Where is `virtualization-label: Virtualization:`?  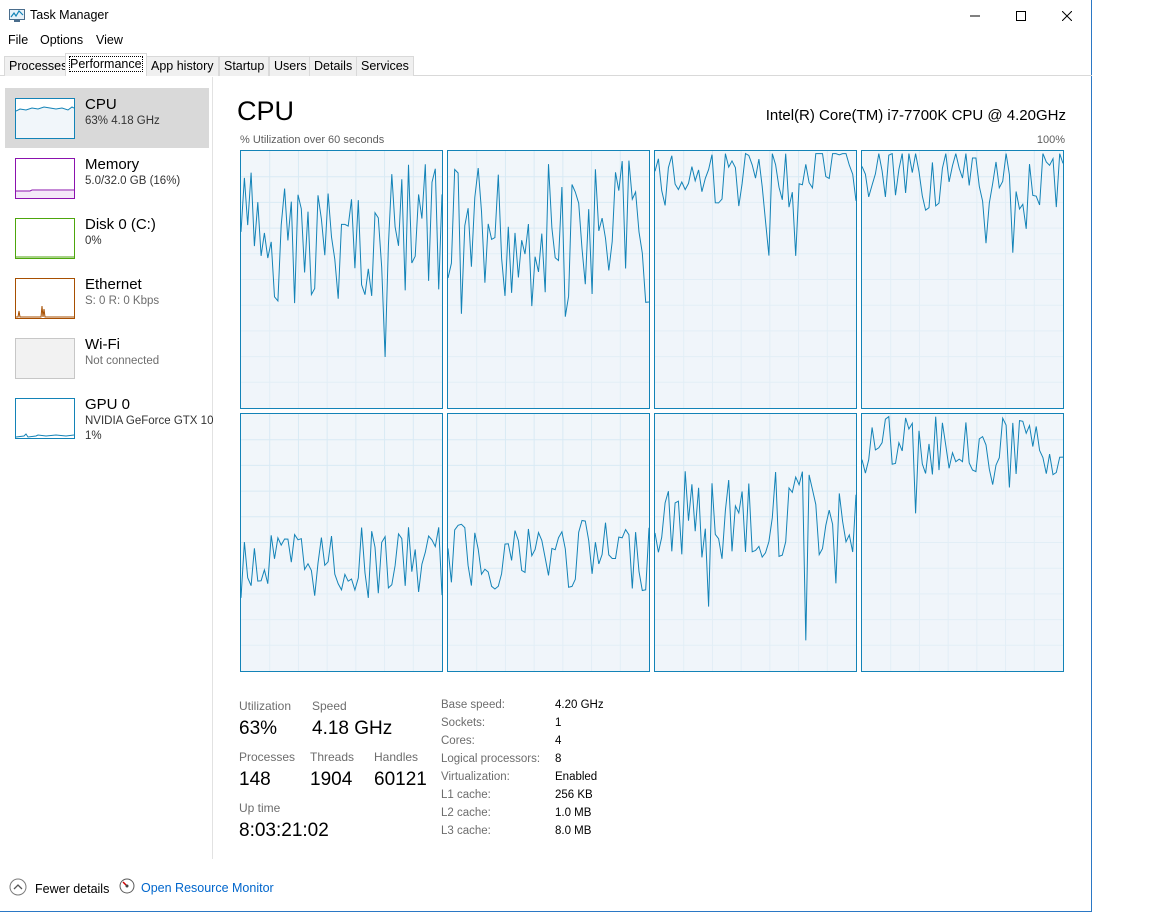
virtualization-label: Virtualization: is located at coordinates (475, 777).